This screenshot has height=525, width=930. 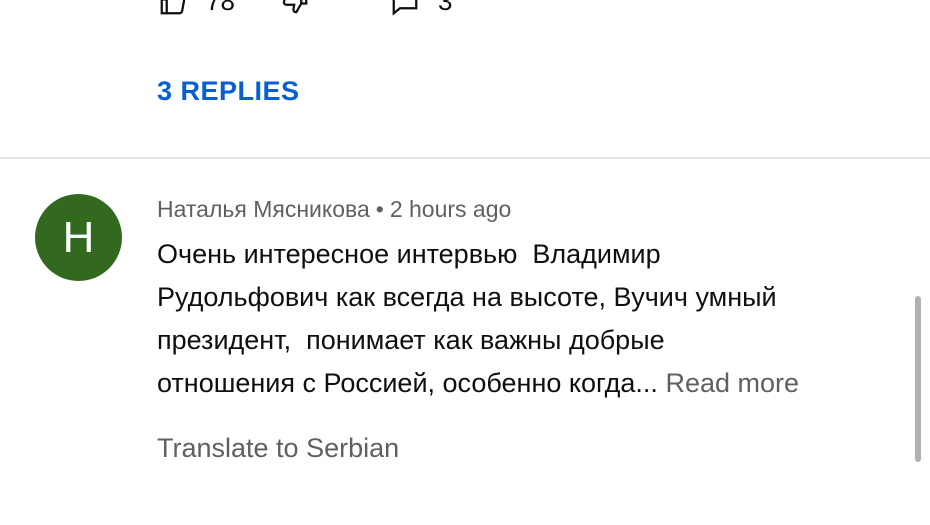 What do you see at coordinates (918, 379) in the screenshot?
I see `scrollbar` at bounding box center [918, 379].